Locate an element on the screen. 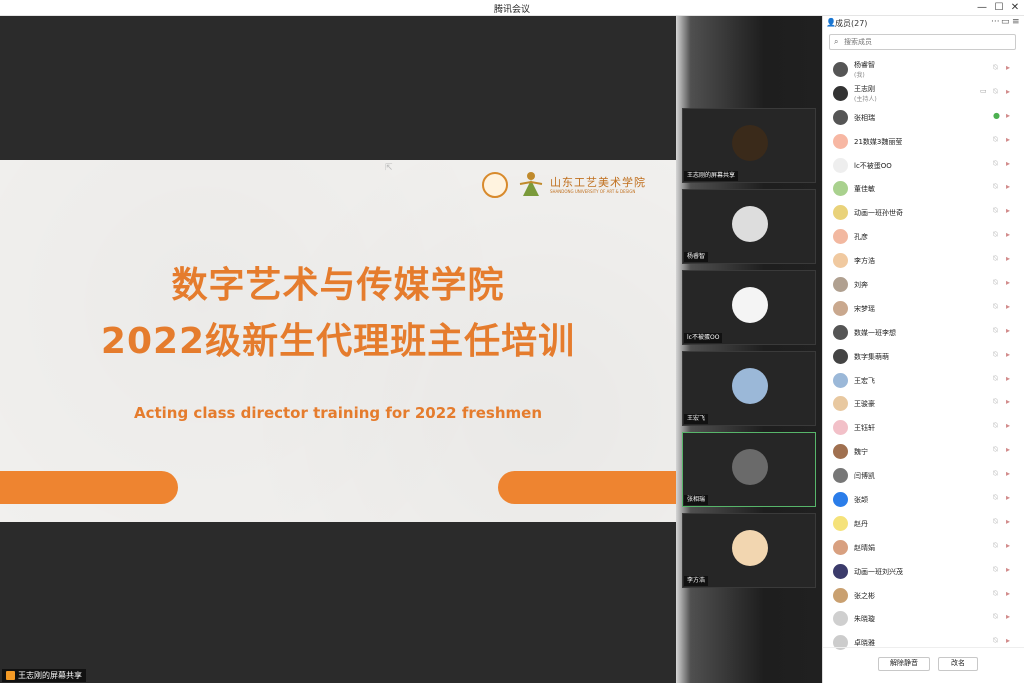 This screenshot has height=683, width=1024. member-row: 动画一班孙世奇 ⍉ ▸ is located at coordinates (923, 213).